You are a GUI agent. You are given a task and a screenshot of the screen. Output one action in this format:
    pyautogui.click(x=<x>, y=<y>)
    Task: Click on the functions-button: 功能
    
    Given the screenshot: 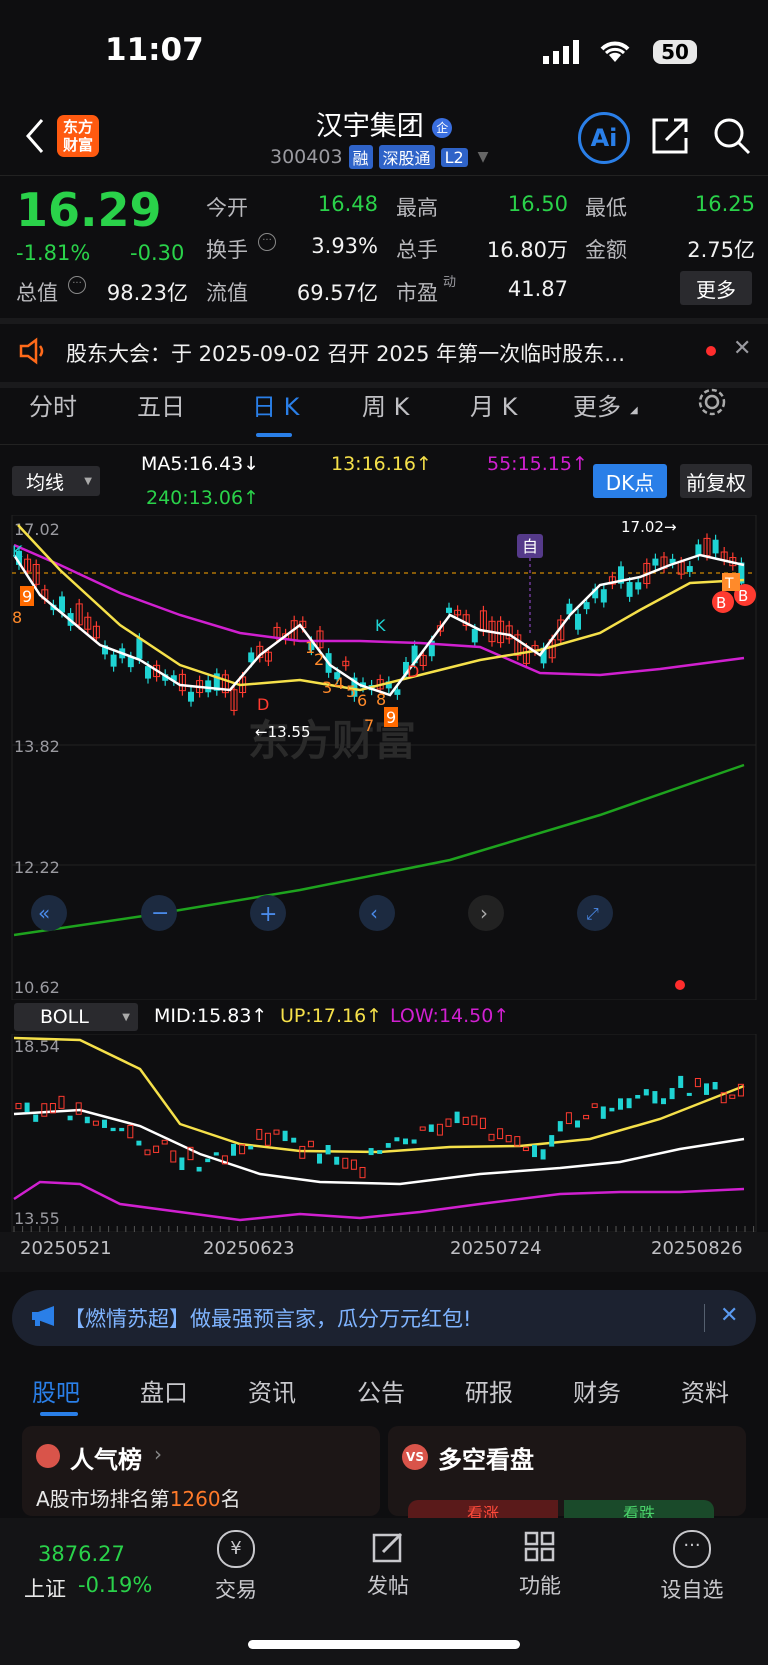 What is the action you would take?
    pyautogui.click(x=540, y=1565)
    